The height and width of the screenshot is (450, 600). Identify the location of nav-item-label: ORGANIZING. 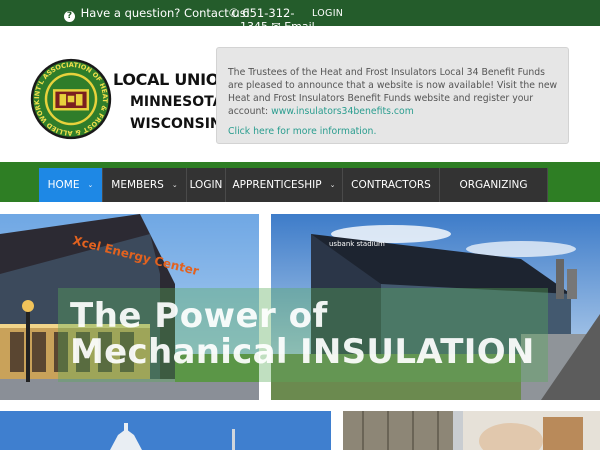
(493, 185).